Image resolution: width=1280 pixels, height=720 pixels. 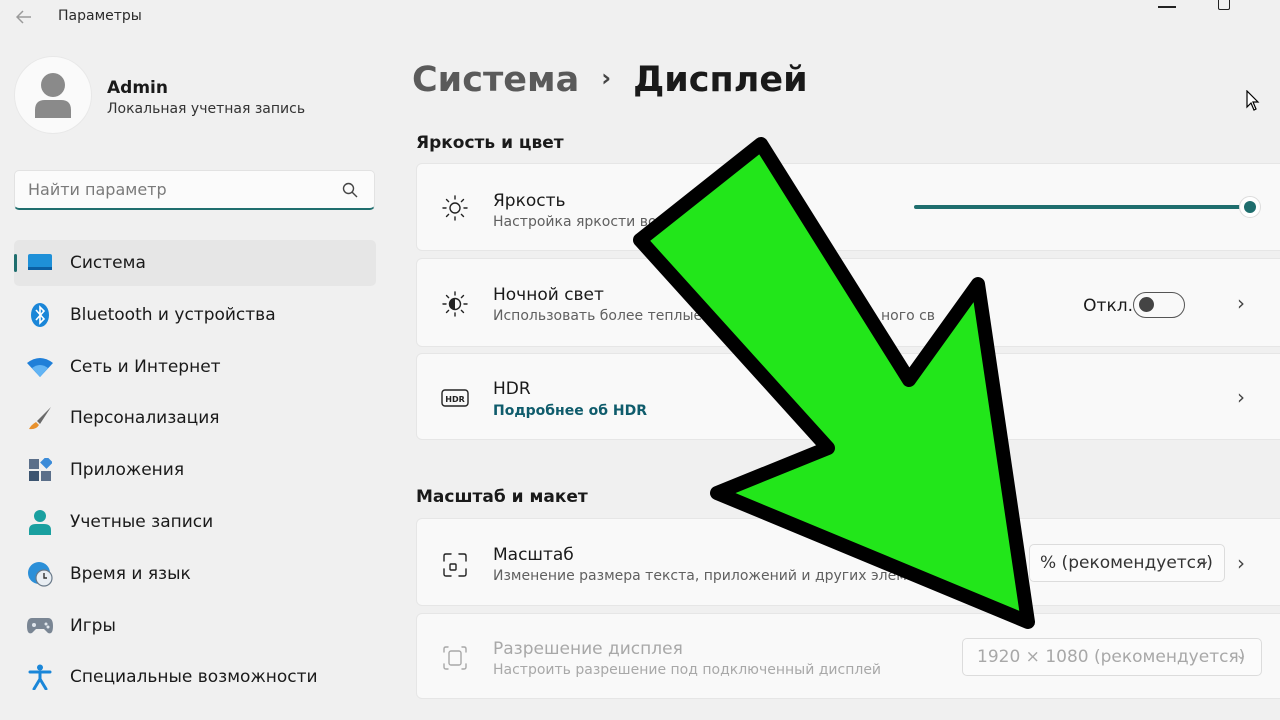 I want to click on sidebar-item-apps: Приложения, so click(x=195, y=470).